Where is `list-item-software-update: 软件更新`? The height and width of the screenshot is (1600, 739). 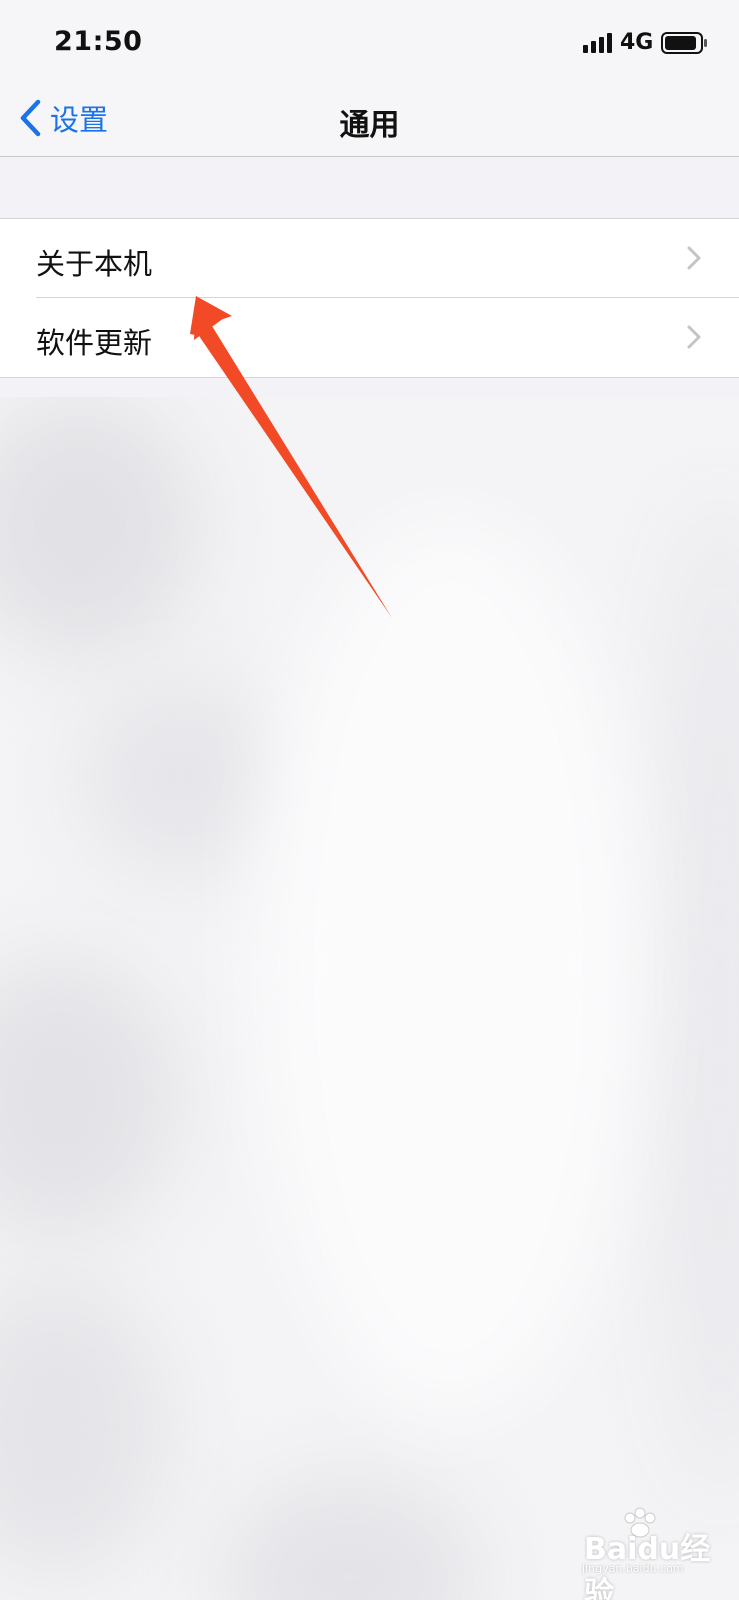 list-item-software-update: 软件更新 is located at coordinates (369, 337).